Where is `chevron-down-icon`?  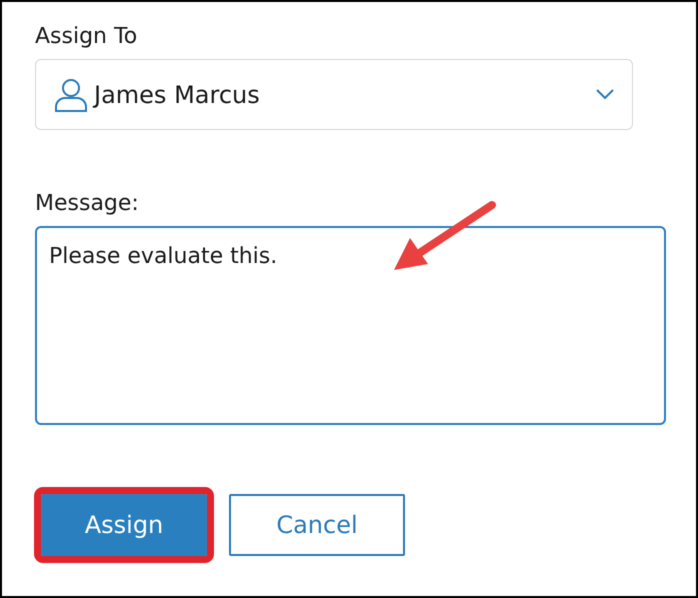
chevron-down-icon is located at coordinates (605, 94).